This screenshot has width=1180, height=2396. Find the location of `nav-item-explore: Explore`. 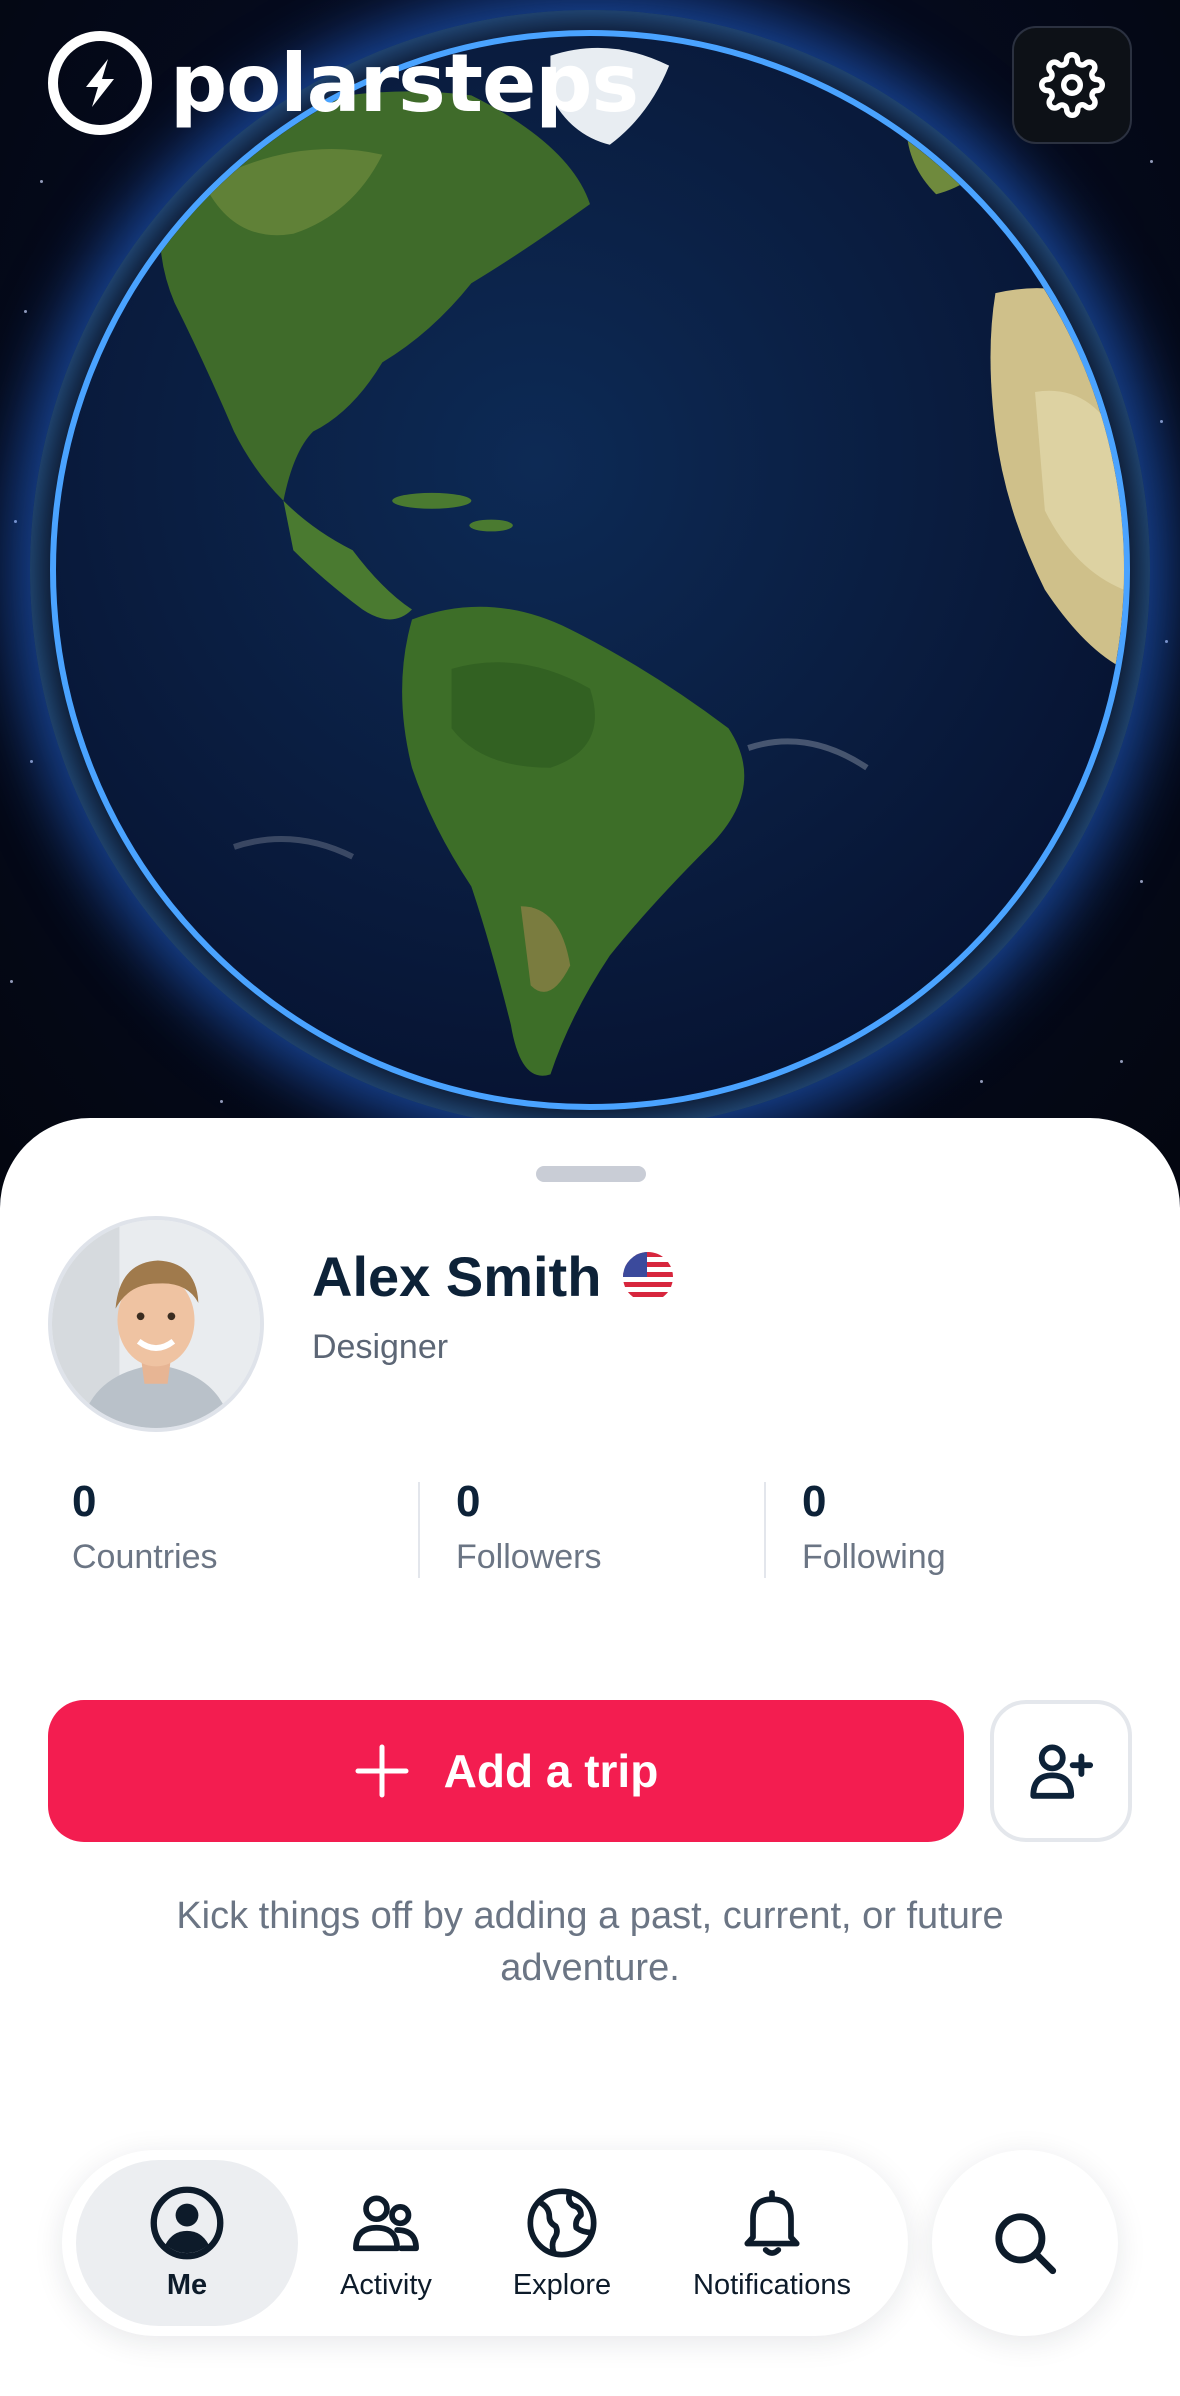

nav-item-explore: Explore is located at coordinates (562, 2243).